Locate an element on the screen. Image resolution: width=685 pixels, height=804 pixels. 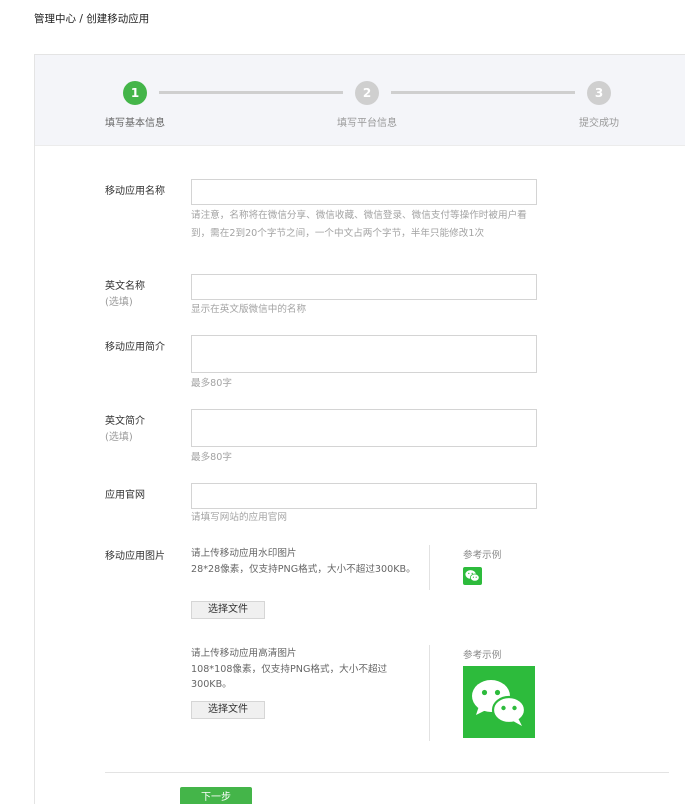
website-input is located at coordinates (364, 496).